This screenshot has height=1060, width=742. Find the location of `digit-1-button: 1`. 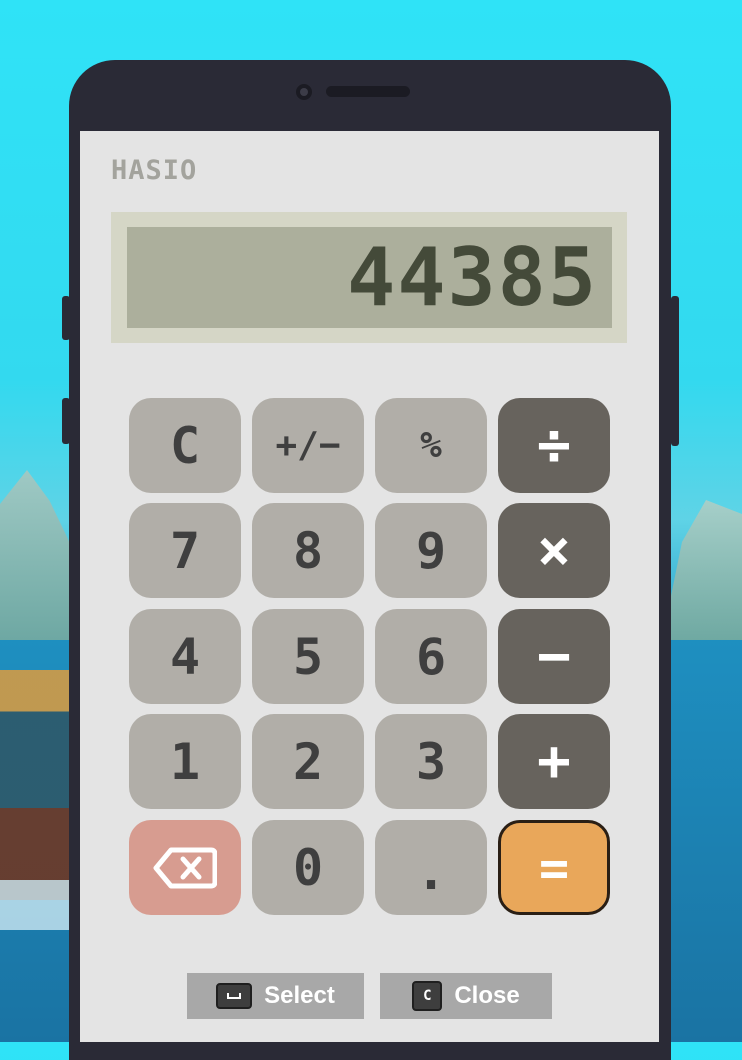

digit-1-button: 1 is located at coordinates (185, 761).